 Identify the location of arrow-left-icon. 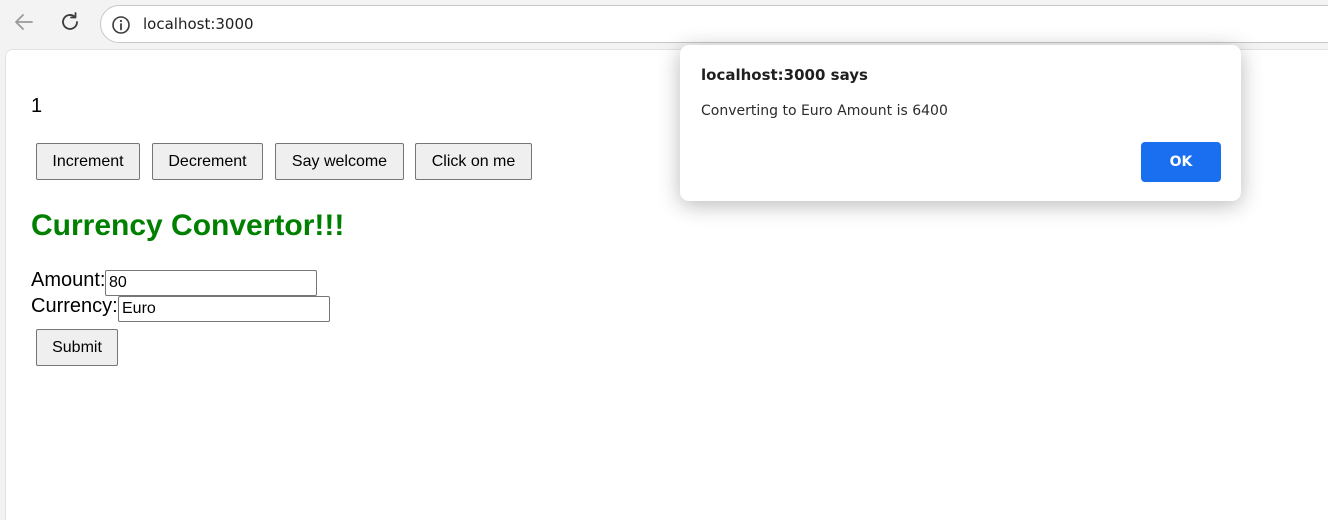
(24, 24).